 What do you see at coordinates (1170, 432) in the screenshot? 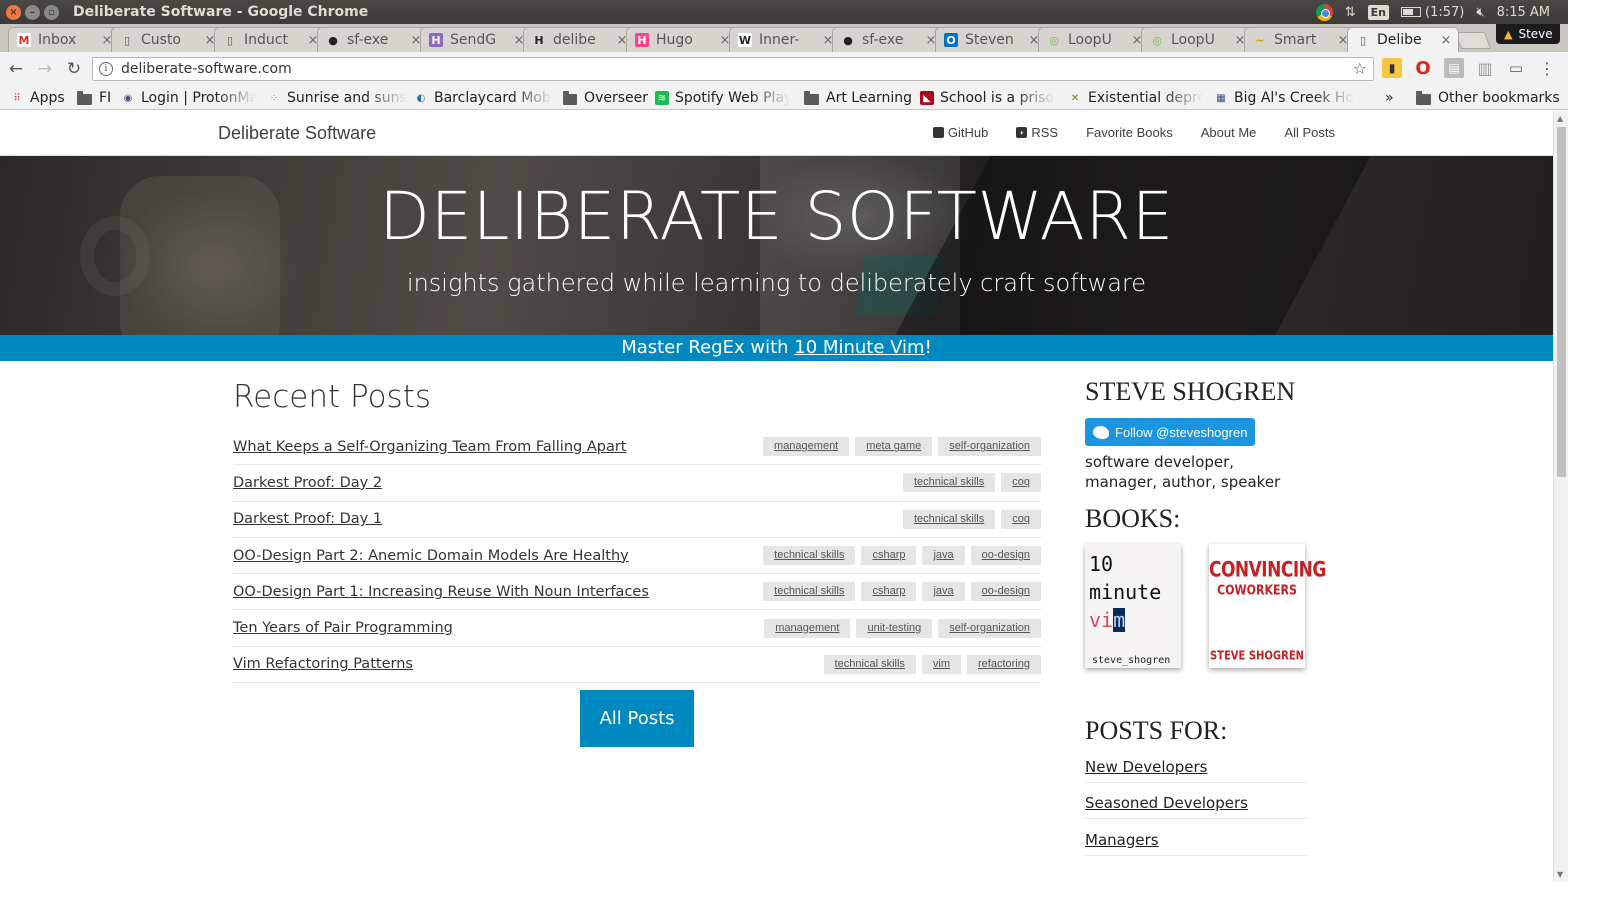
I see `twitter-follow-button: Follow @steveshogren` at bounding box center [1170, 432].